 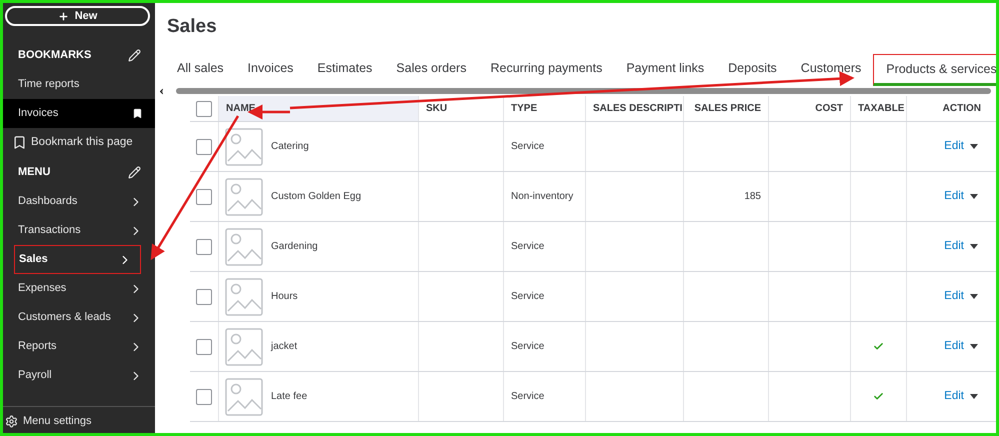 What do you see at coordinates (881, 108) in the screenshot?
I see `column-header: TAXABLE` at bounding box center [881, 108].